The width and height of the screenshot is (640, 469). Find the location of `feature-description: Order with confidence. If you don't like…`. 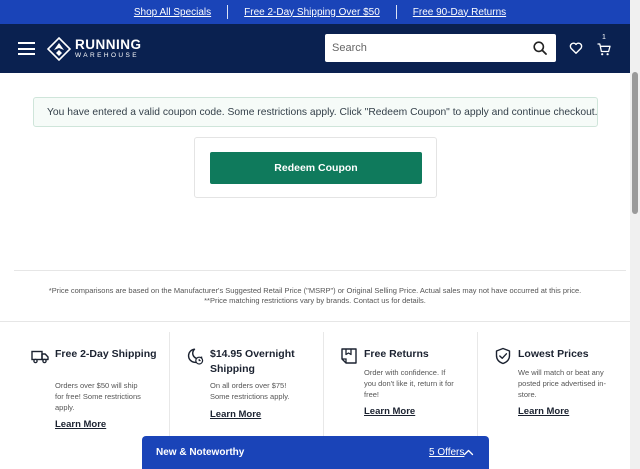

feature-description: Order with confidence. If you don't like… is located at coordinates (409, 384).